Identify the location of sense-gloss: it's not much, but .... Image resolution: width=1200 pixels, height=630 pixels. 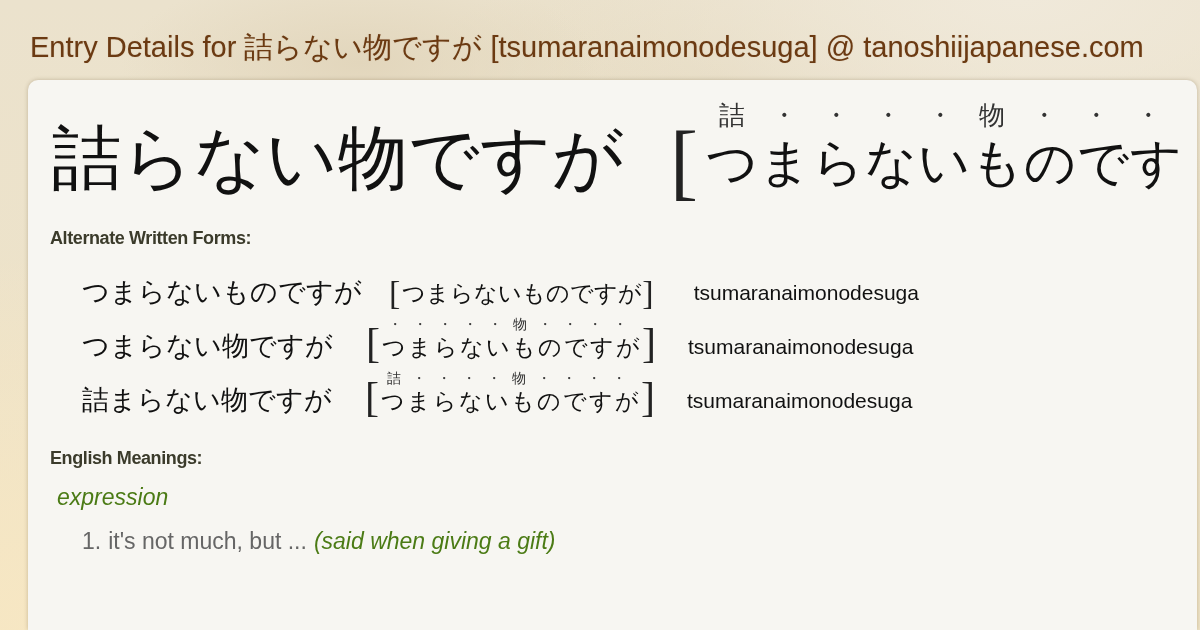
(207, 541).